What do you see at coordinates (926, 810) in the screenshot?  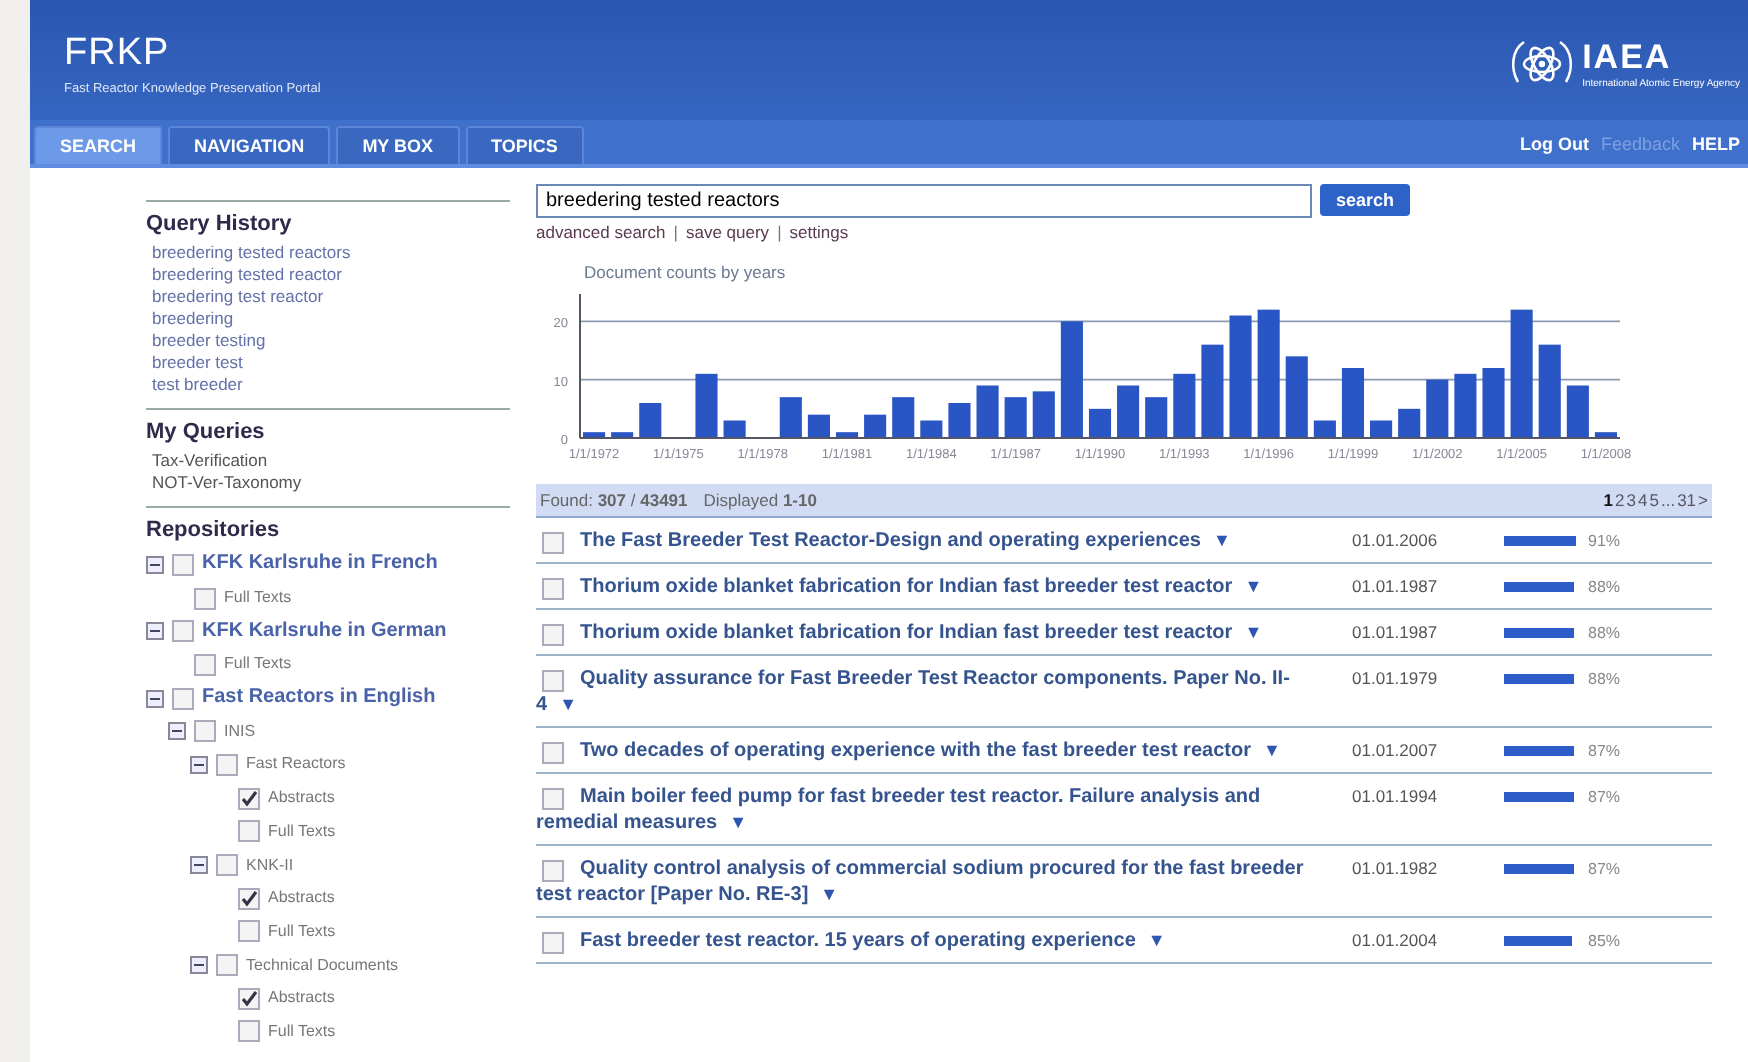 I see `result-title-link: Main boiler feed pump for fast breeder test reactor. Failure analysis and remedial measures ▼` at bounding box center [926, 810].